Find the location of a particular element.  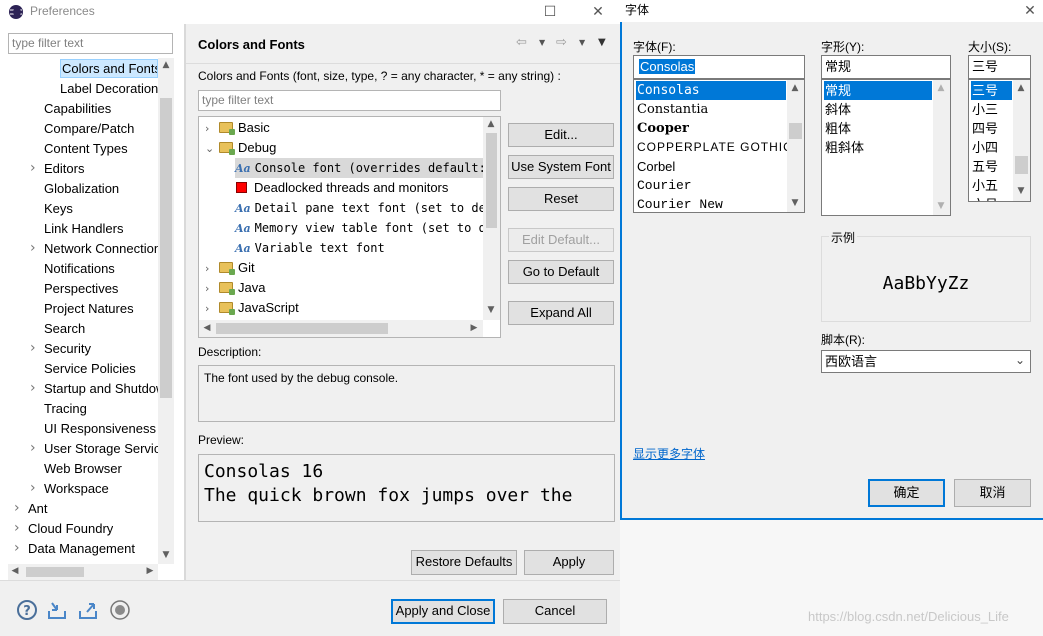

font-style-list: 常规 斜体 粗体 粗斜体 ▲ ▼ is located at coordinates (886, 147).